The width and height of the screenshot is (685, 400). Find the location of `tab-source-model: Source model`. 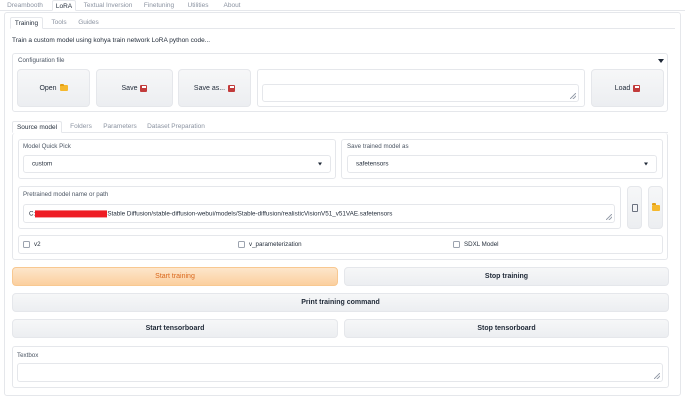

tab-source-model: Source model is located at coordinates (37, 127).